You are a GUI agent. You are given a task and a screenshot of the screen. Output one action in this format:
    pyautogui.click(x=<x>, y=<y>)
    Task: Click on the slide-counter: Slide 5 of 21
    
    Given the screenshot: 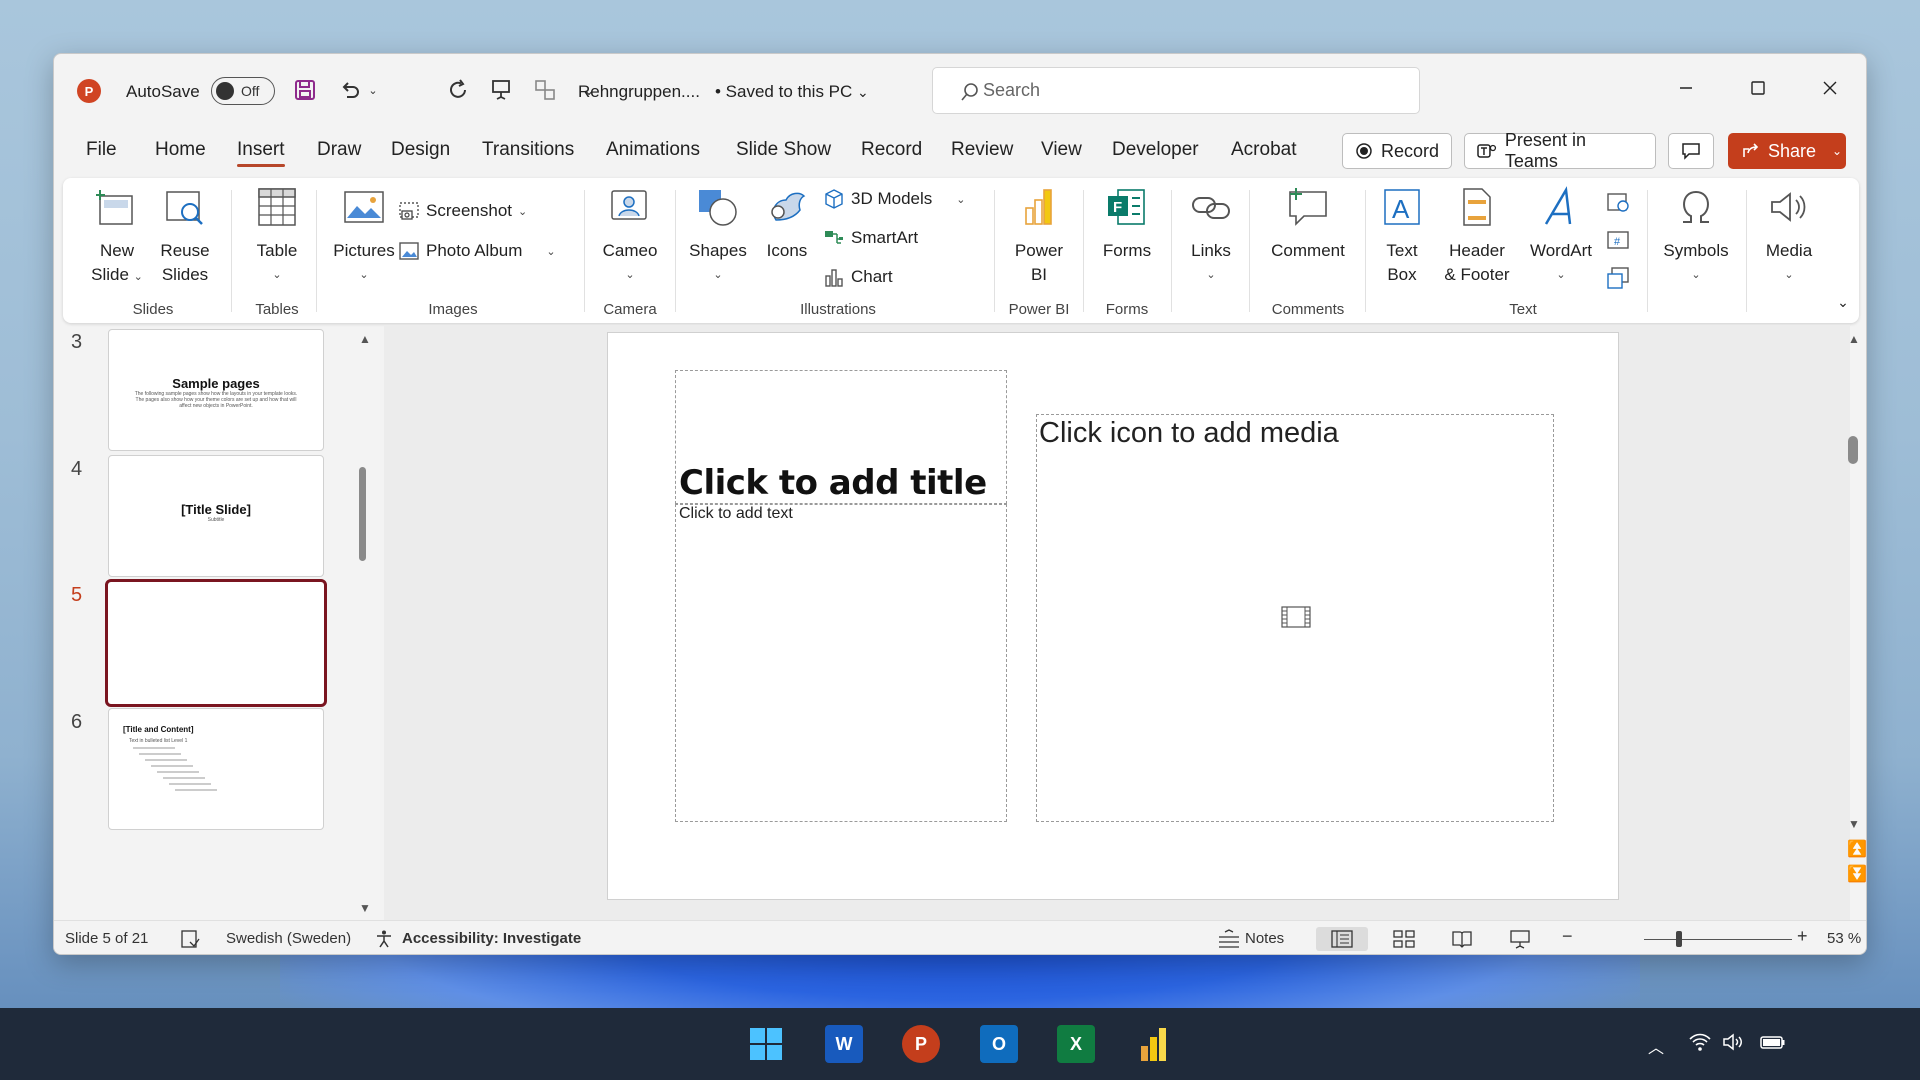 What is the action you would take?
    pyautogui.click(x=106, y=938)
    